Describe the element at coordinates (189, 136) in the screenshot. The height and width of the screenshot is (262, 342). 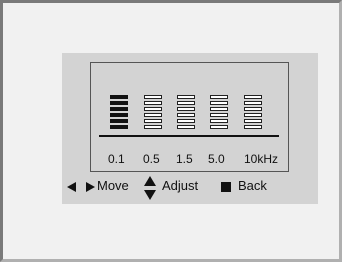
I see `equalizer-baseline` at that location.